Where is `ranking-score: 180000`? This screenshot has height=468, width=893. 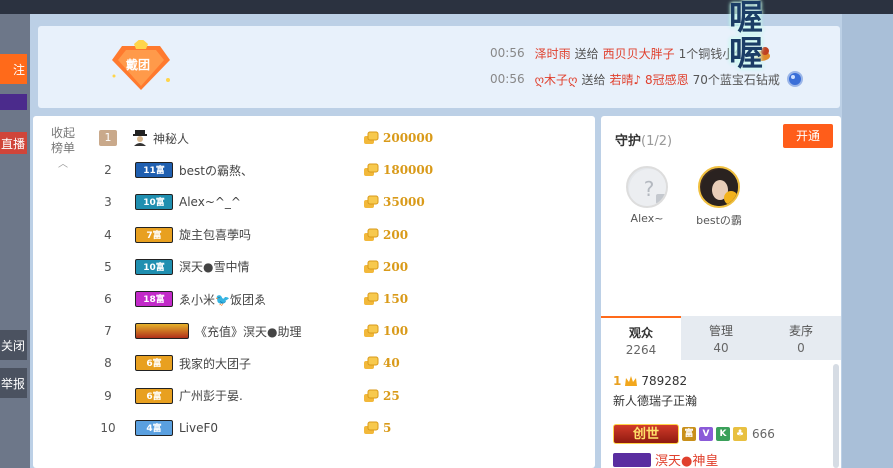
ranking-score: 180000 is located at coordinates (408, 170).